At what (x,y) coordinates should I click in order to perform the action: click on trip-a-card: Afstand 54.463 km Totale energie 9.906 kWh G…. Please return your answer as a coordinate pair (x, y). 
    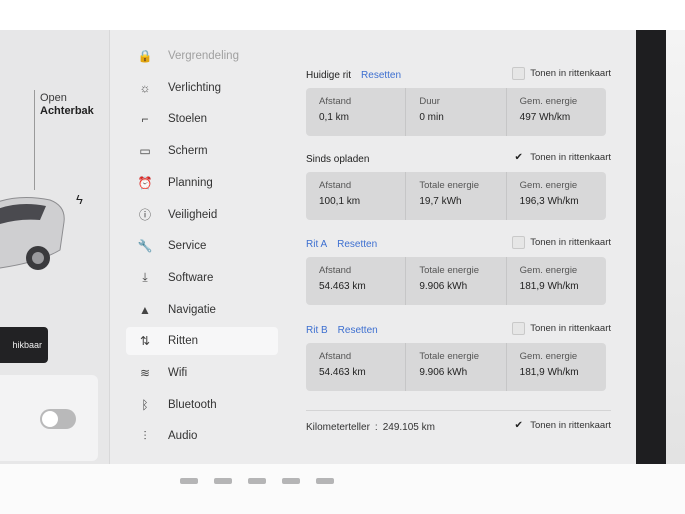
    Looking at the image, I should click on (456, 281).